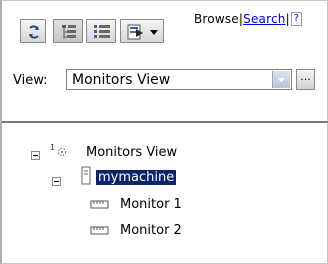 The width and height of the screenshot is (328, 264). Describe the element at coordinates (63, 153) in the screenshot. I see `monitors-view-icon: 1` at that location.